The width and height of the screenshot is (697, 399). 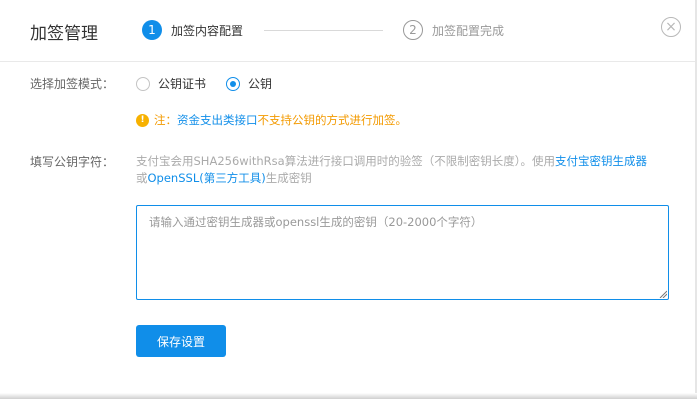 What do you see at coordinates (217, 120) in the screenshot?
I see `notice-link-fund-interface: 资金支出类接口` at bounding box center [217, 120].